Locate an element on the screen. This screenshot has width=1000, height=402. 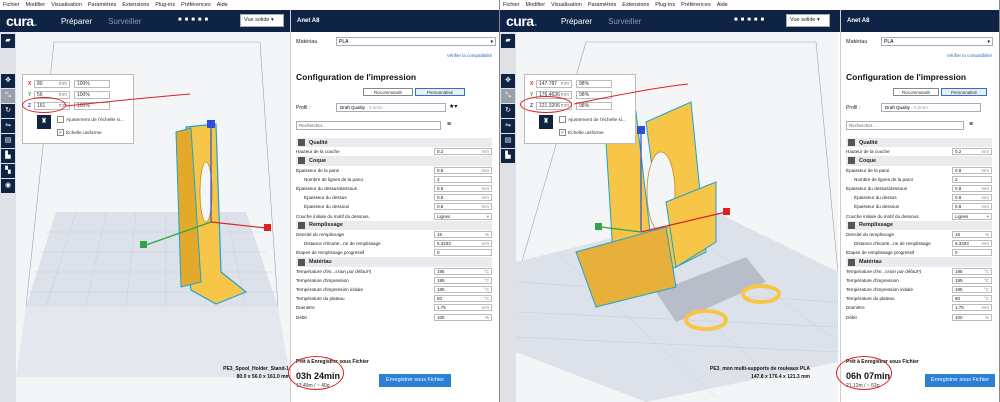
category-shell: Coque is located at coordinates (394, 161).